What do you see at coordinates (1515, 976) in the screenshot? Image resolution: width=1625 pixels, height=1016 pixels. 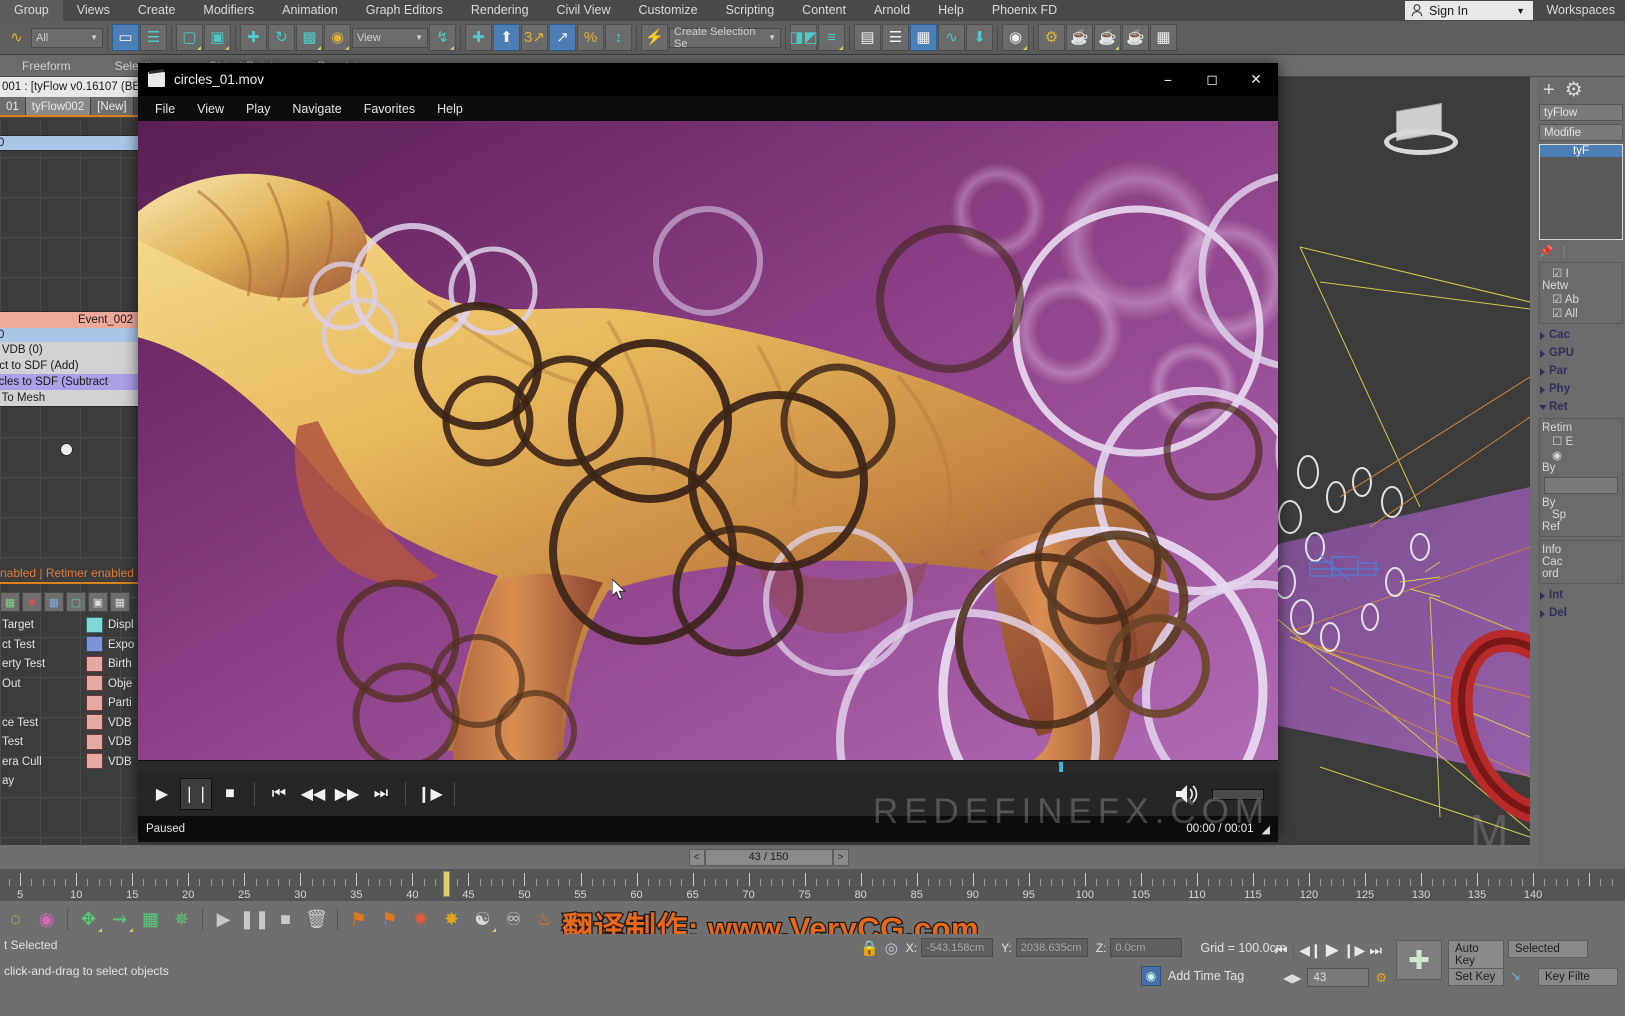 I see `key-filter-icon: ↘` at bounding box center [1515, 976].